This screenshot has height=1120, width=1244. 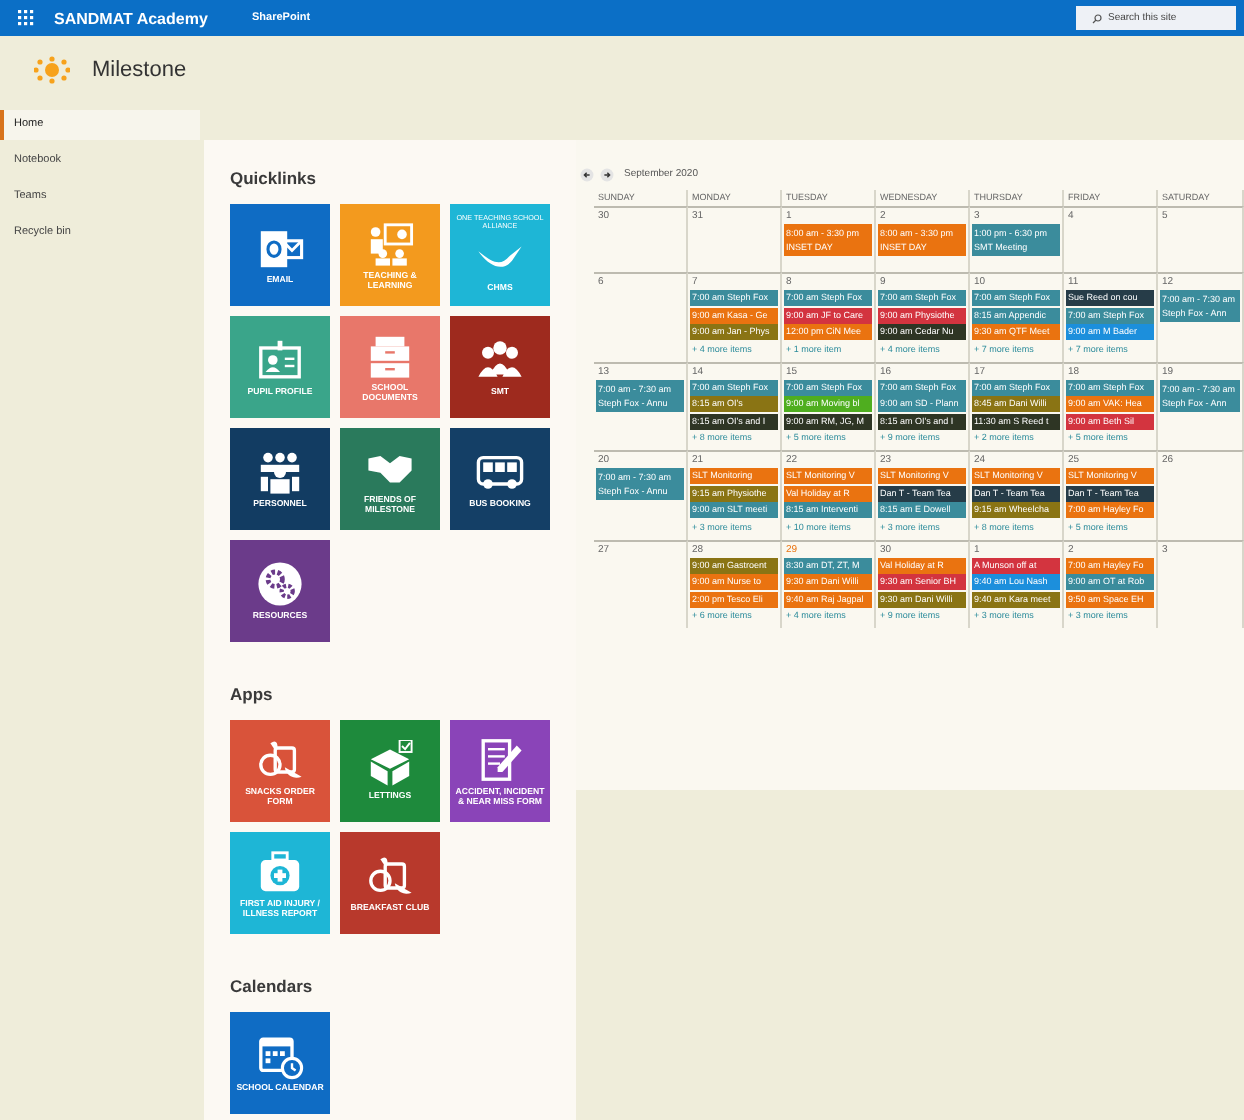 I want to click on box-icon, so click(x=390, y=764).